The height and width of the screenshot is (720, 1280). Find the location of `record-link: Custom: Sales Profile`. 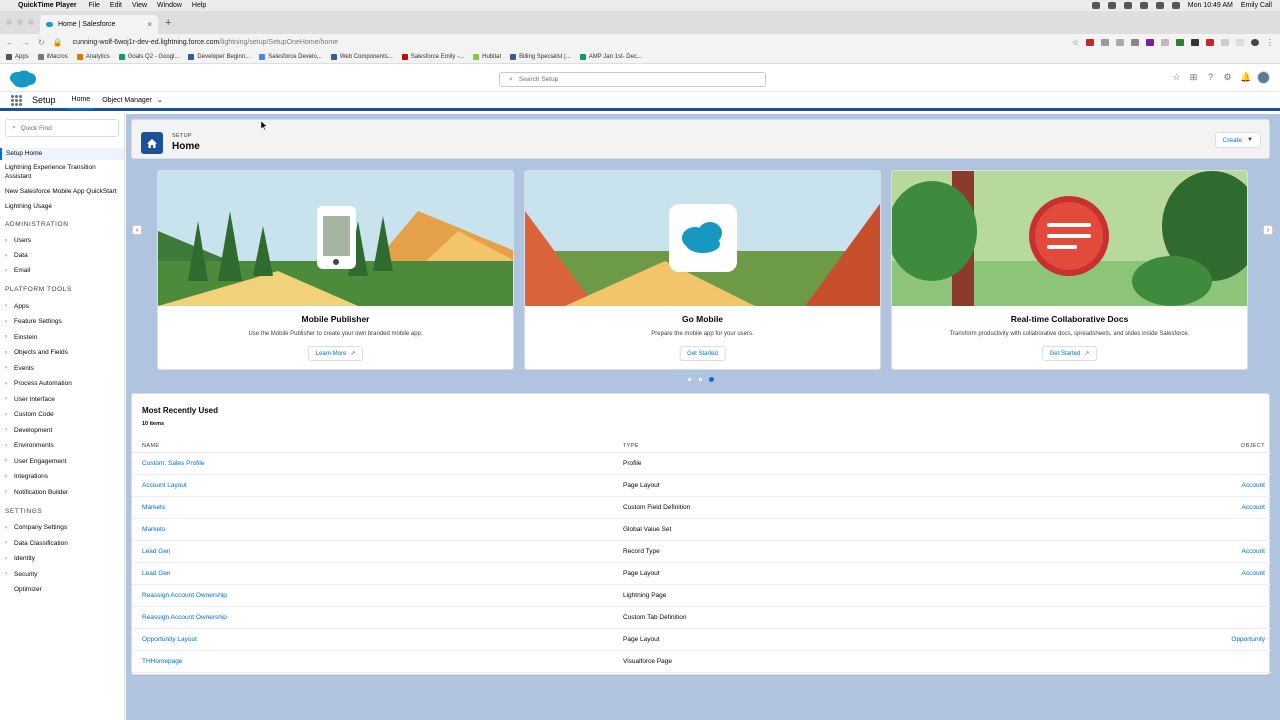

record-link: Custom: Sales Profile is located at coordinates (173, 463).